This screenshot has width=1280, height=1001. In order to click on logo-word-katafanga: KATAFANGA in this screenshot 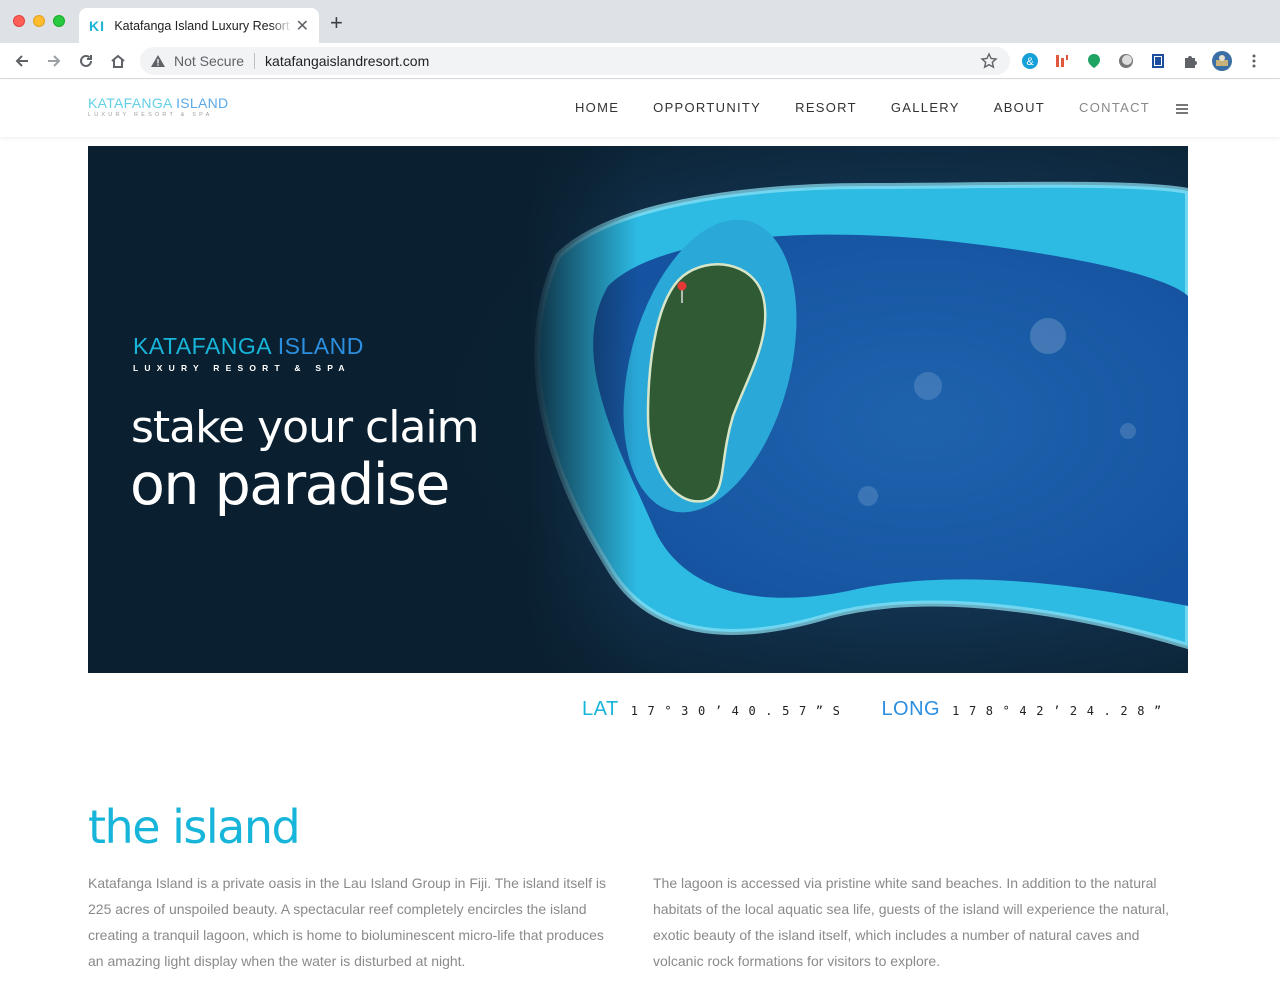, I will do `click(130, 103)`.